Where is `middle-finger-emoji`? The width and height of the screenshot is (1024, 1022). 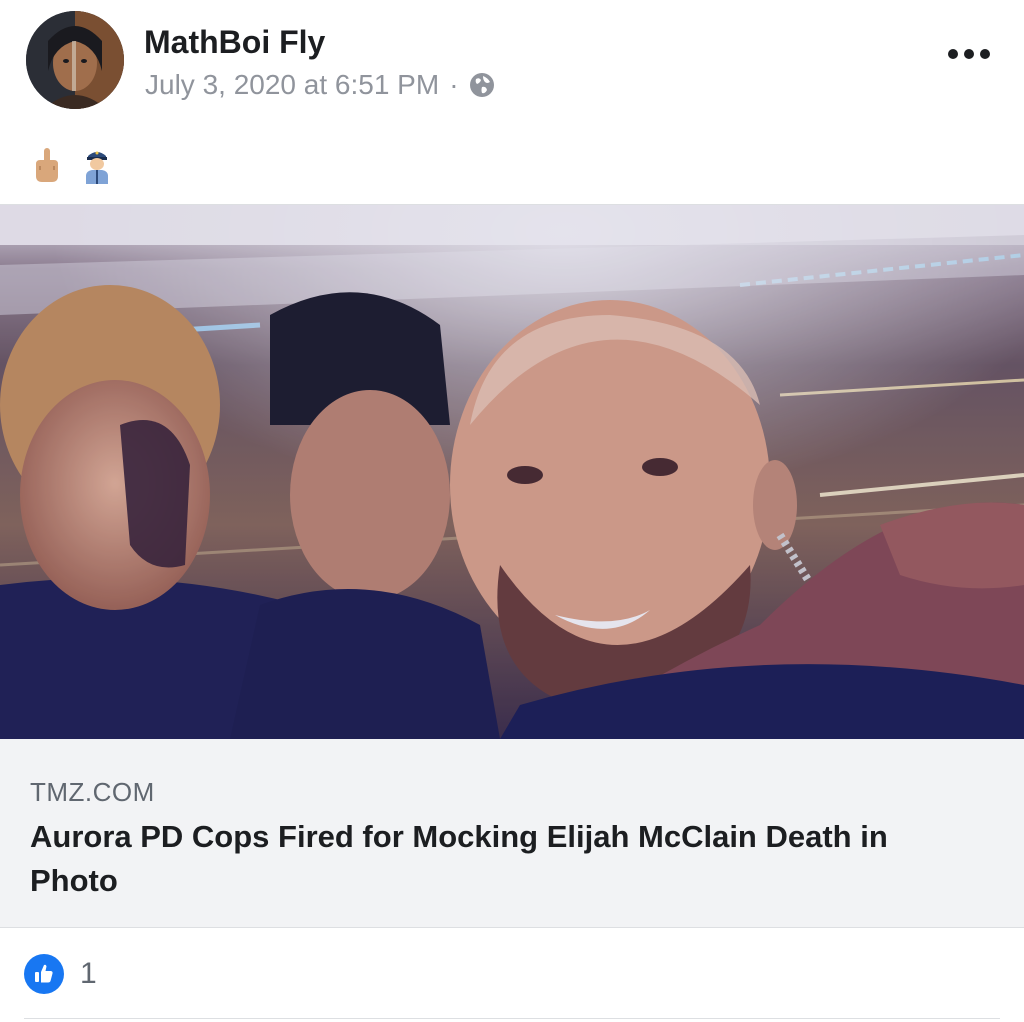 middle-finger-emoji is located at coordinates (47, 165).